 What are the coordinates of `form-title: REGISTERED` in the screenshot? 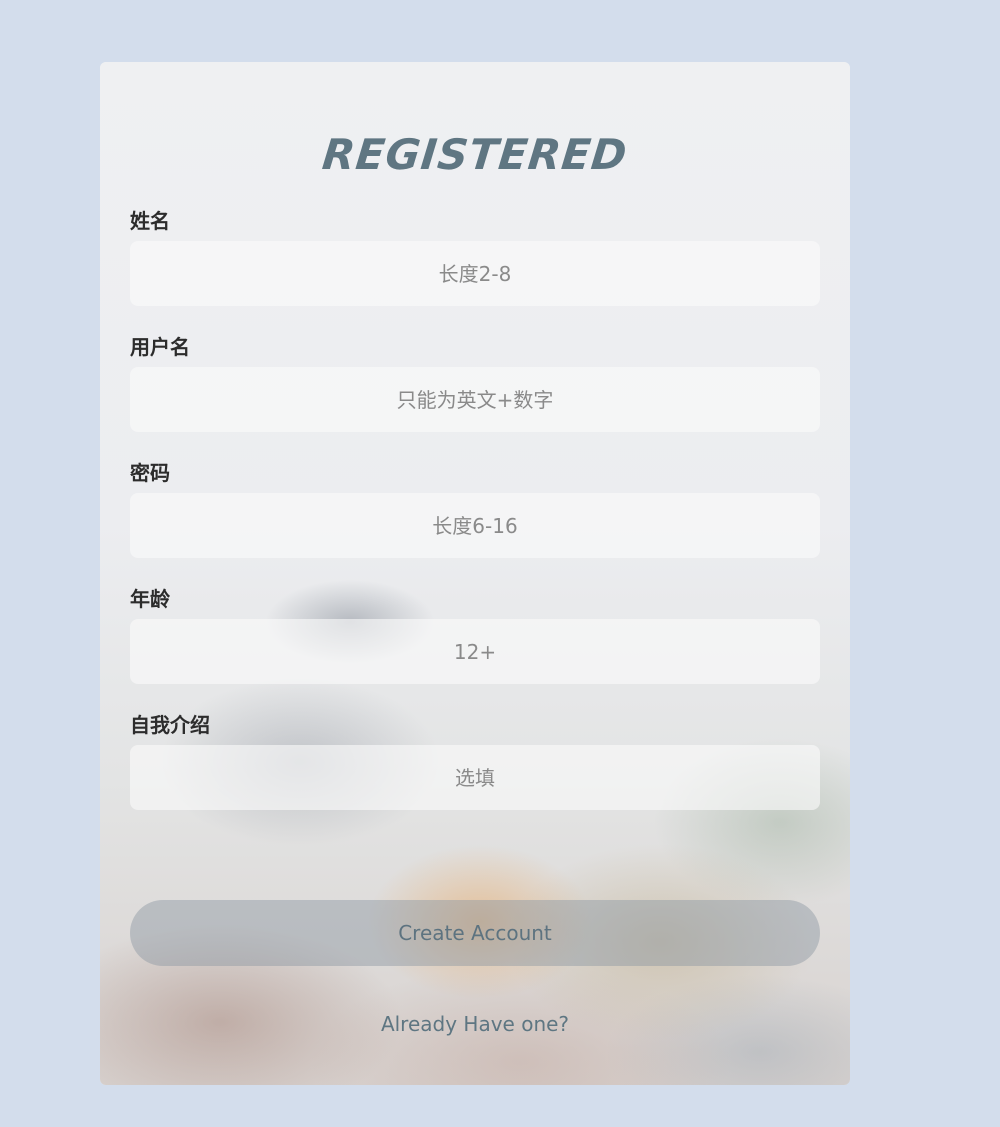 It's located at (475, 154).